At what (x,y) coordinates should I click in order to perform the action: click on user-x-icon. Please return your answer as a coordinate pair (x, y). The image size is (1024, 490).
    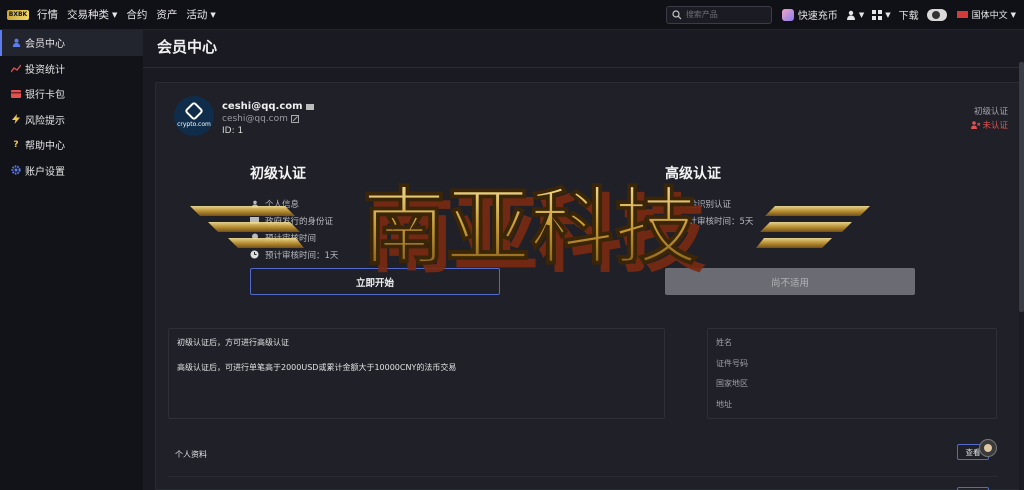
    Looking at the image, I should click on (976, 125).